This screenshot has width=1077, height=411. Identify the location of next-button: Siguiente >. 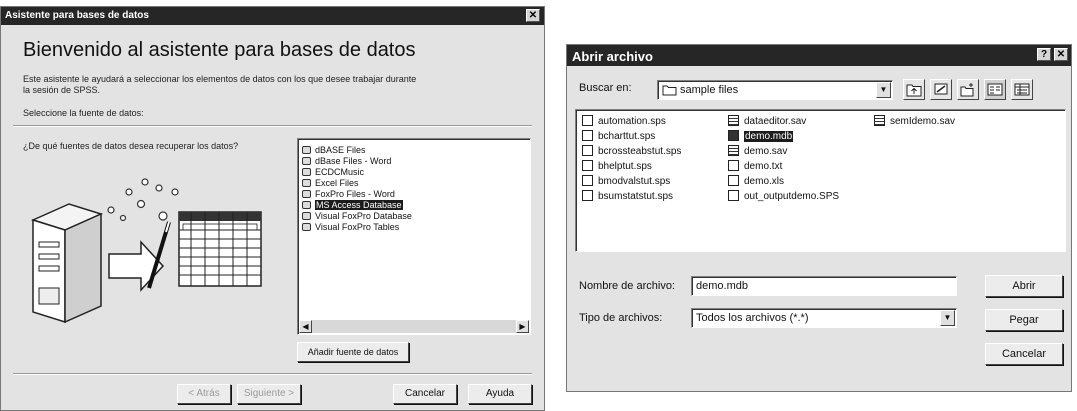
(269, 394).